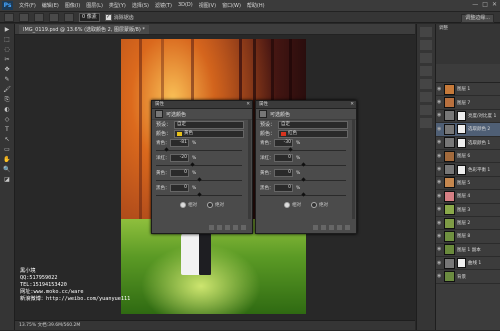 This screenshot has height=331, width=500. Describe the element at coordinates (347, 227) in the screenshot. I see `trash-icon` at that location.